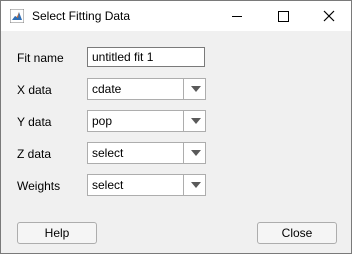  I want to click on close-x-icon, so click(329, 16).